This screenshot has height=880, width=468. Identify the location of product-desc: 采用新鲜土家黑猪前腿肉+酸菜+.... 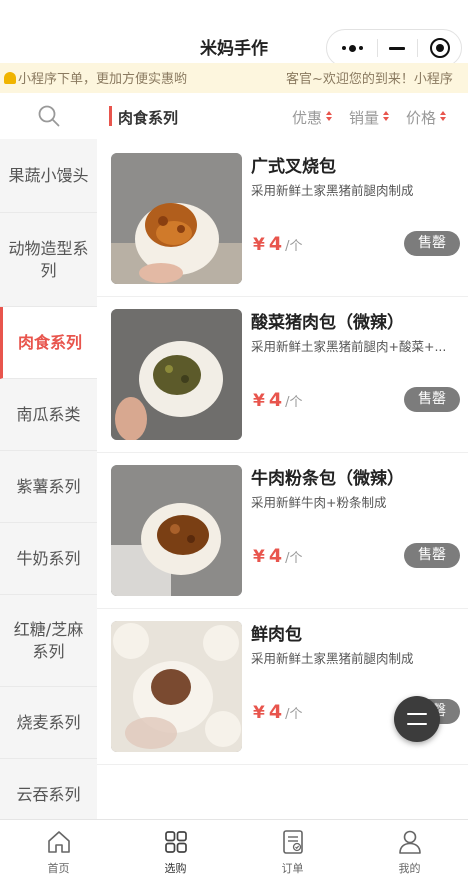
(349, 346).